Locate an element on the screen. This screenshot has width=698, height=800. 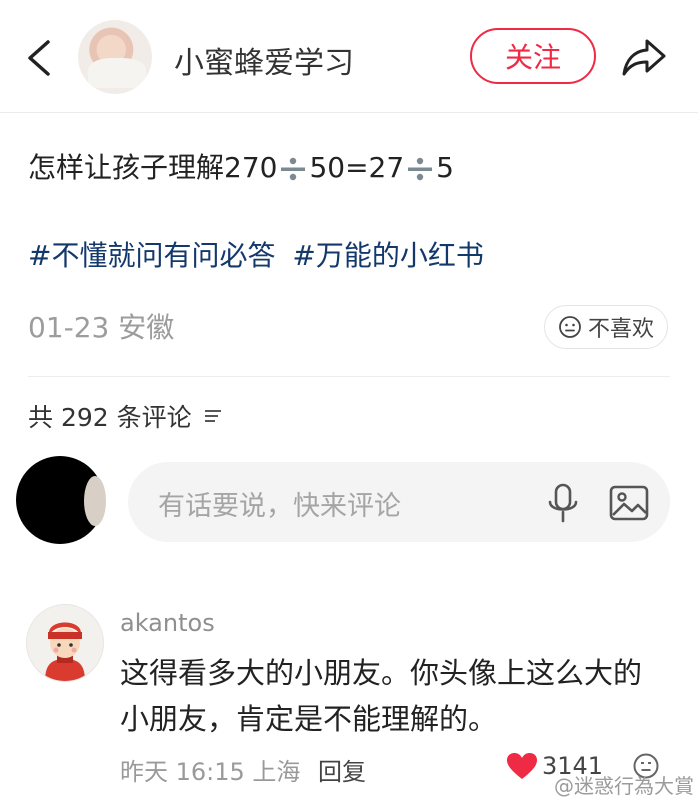
author-avatar is located at coordinates (115, 57).